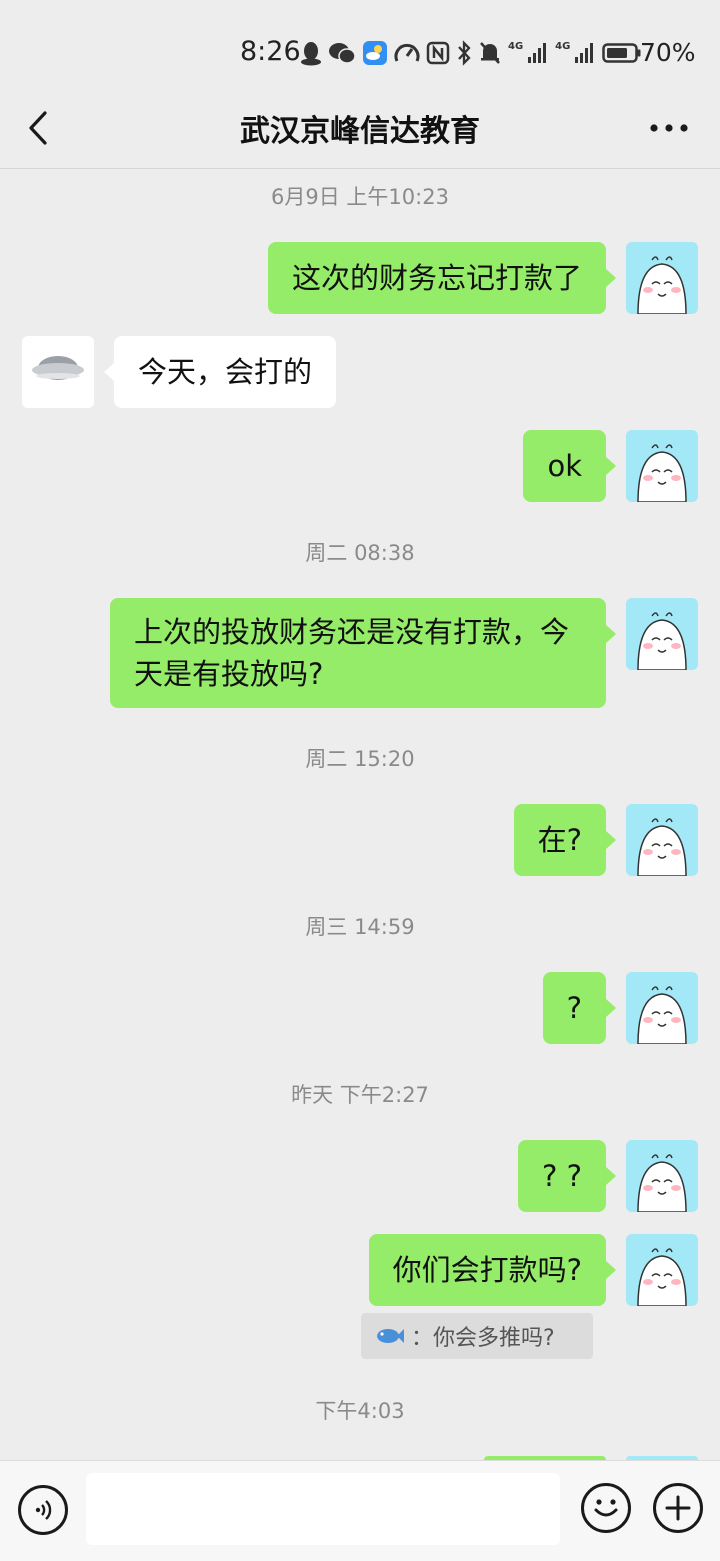 The image size is (720, 1561). Describe the element at coordinates (58, 368) in the screenshot. I see `contact-avatar-icon` at that location.